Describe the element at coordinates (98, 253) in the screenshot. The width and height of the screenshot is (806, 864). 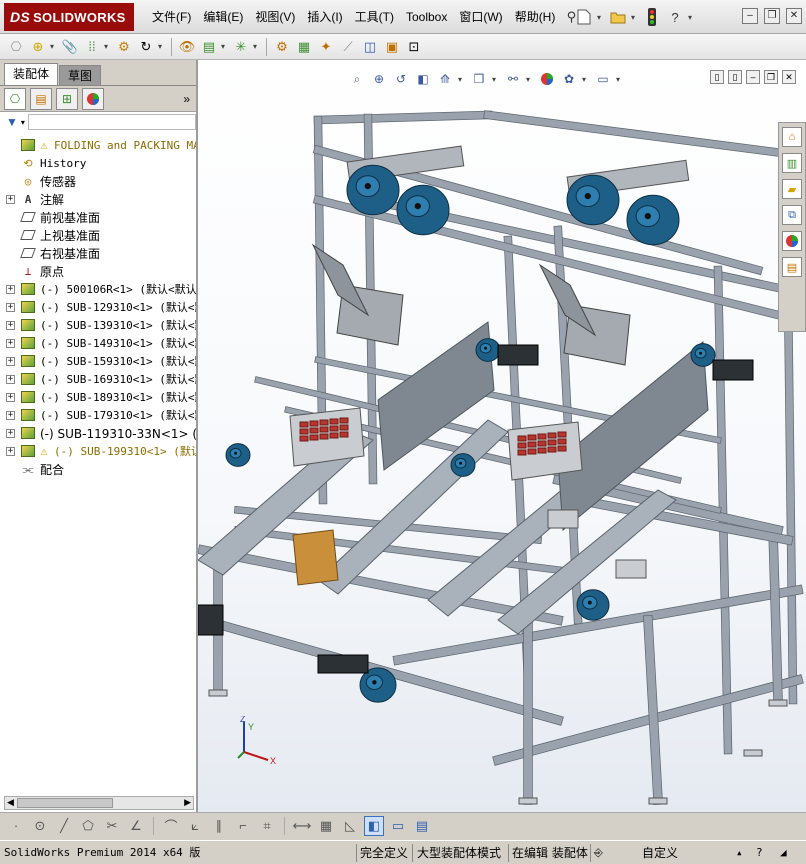
I see `tree-row: 右视基准面` at that location.